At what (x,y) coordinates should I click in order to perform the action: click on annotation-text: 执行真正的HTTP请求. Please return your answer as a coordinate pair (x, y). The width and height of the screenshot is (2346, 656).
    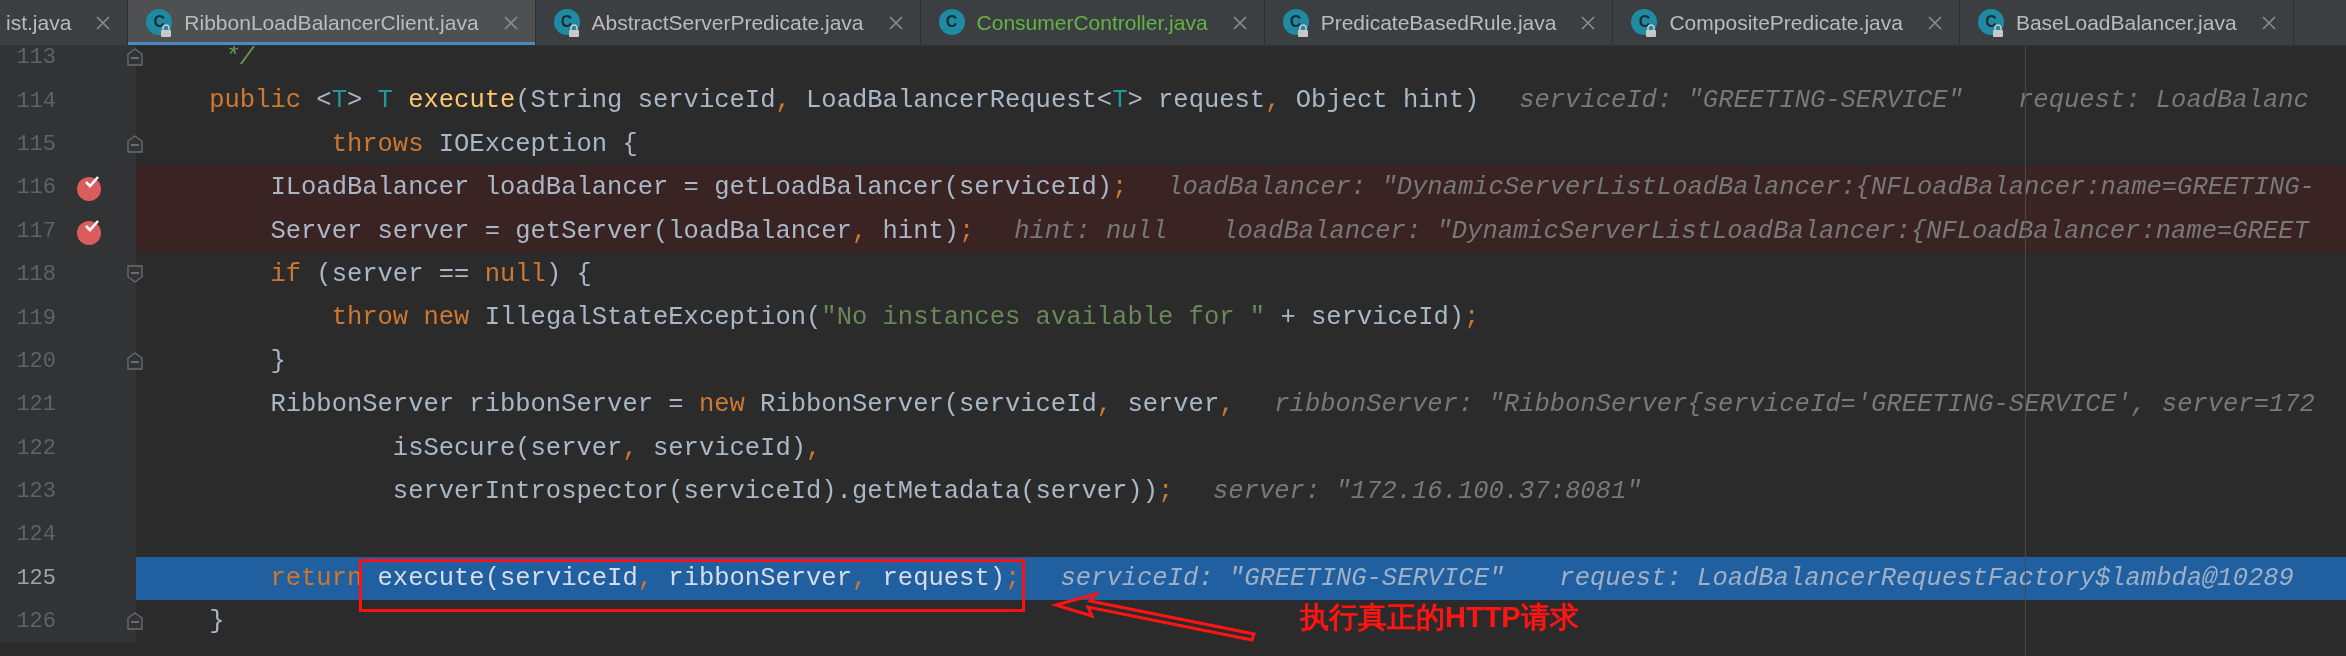
    Looking at the image, I should click on (1439, 617).